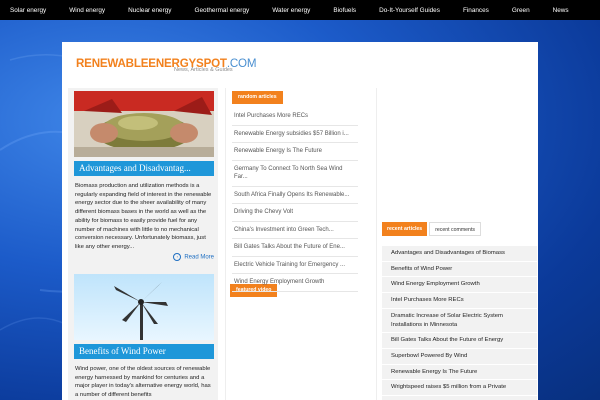 This screenshot has width=600, height=400. Describe the element at coordinates (409, 10) in the screenshot. I see `nav-item-diy-guides: Do-It-Yourself Guides` at that location.